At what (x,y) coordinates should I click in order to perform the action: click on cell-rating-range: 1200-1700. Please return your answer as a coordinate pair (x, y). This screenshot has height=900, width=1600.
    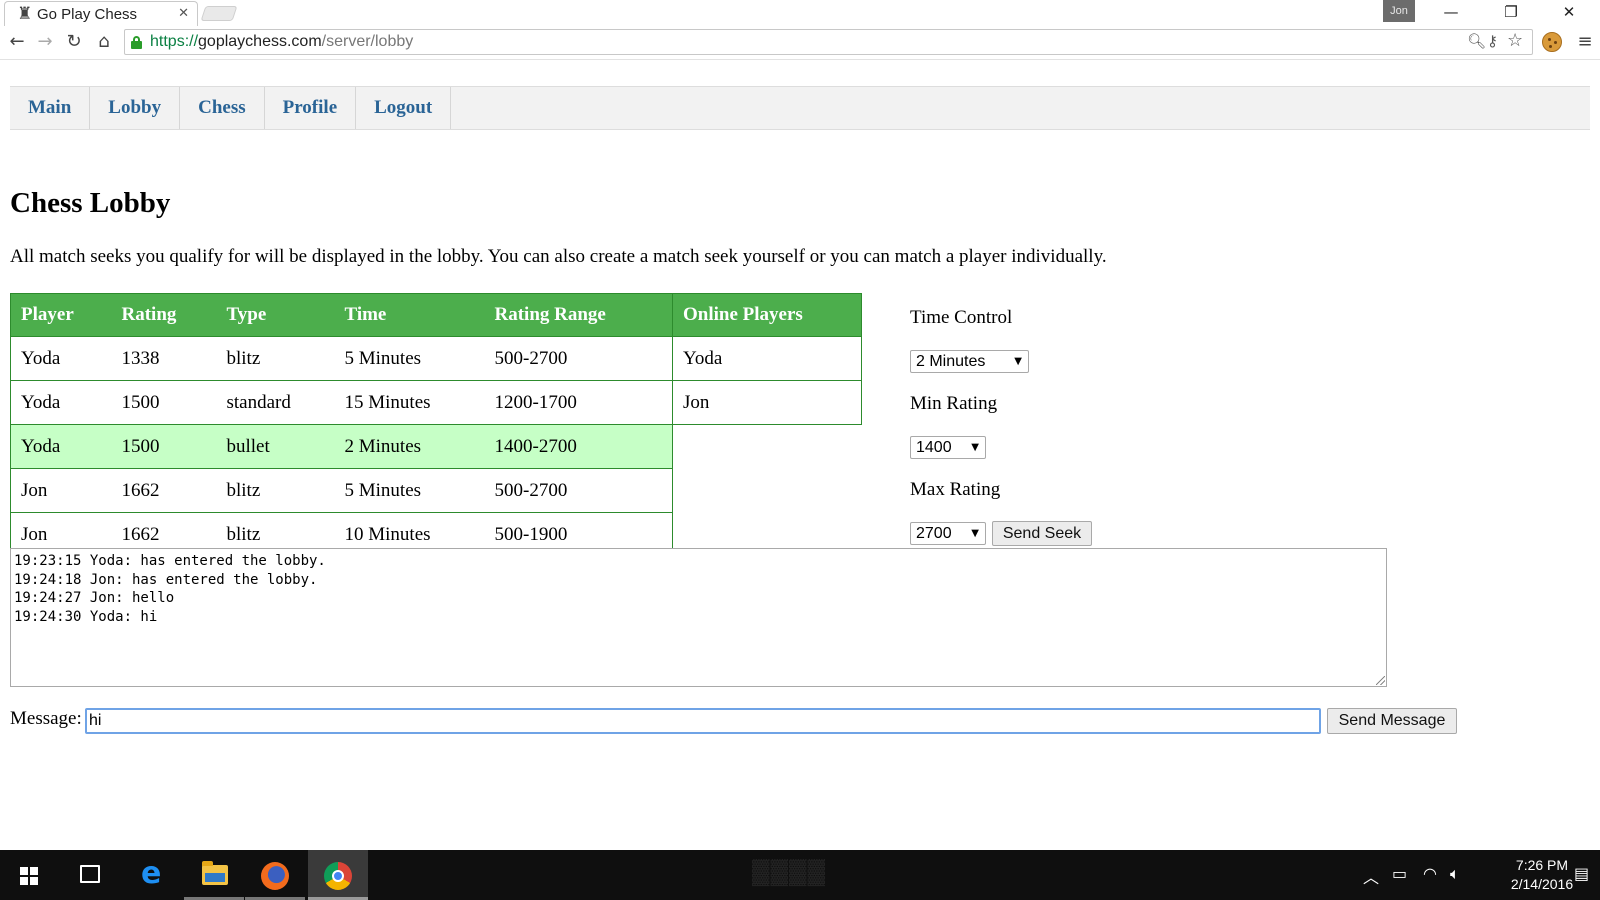
    Looking at the image, I should click on (578, 402).